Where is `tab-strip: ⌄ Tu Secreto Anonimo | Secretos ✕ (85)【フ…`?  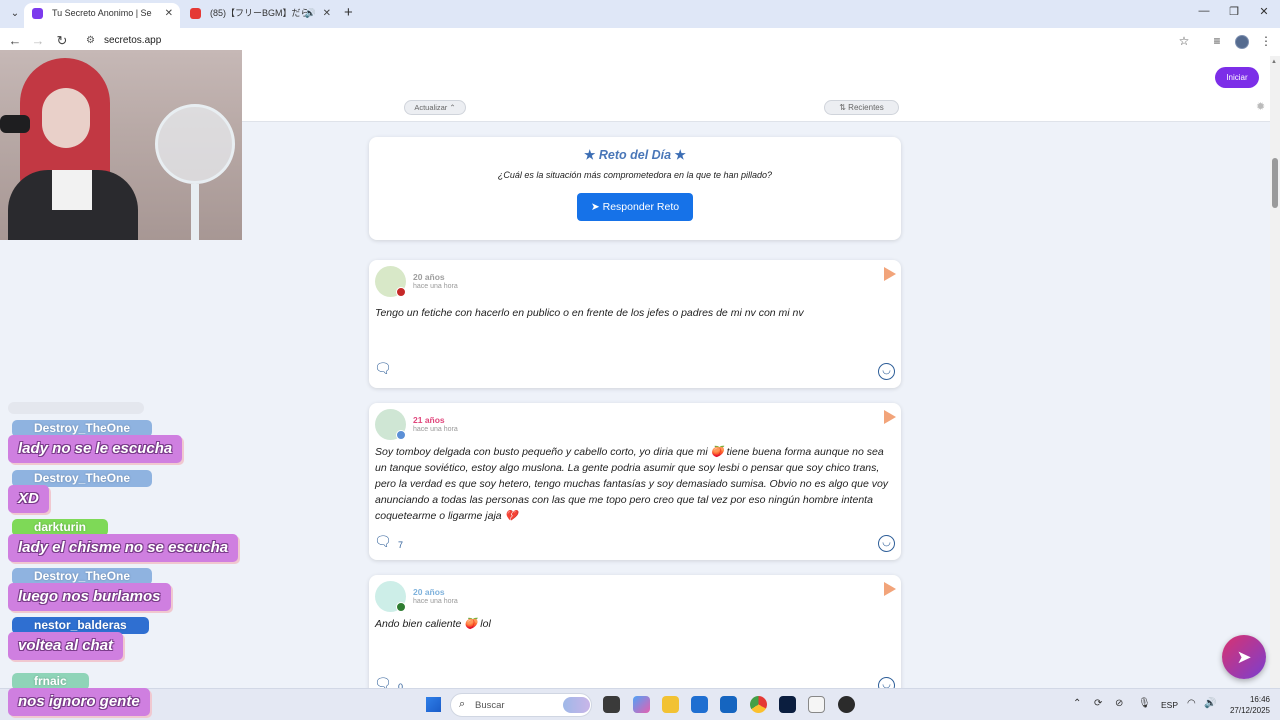
tab-strip: ⌄ Tu Secreto Anonimo | Secretos ✕ (85)【フ… is located at coordinates (640, 14).